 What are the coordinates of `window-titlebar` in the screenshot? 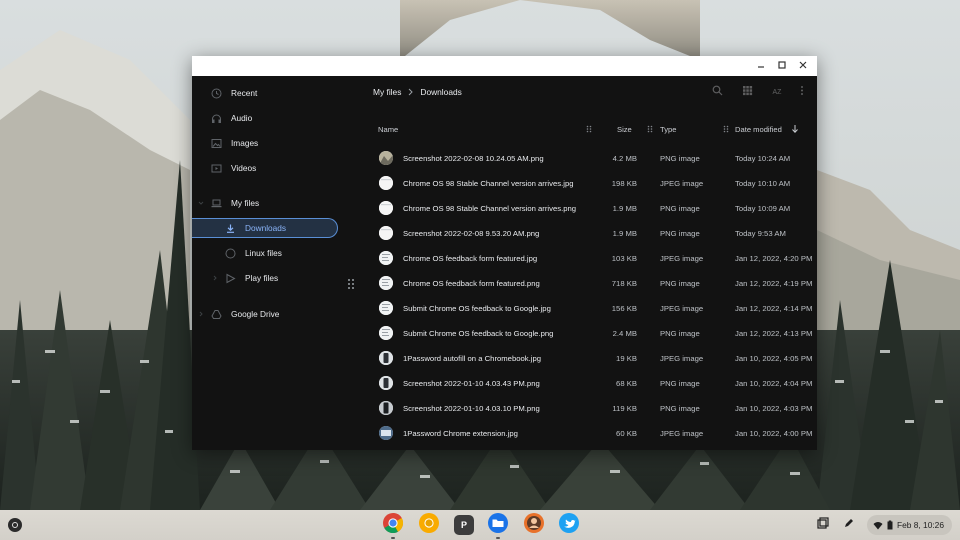 It's located at (504, 66).